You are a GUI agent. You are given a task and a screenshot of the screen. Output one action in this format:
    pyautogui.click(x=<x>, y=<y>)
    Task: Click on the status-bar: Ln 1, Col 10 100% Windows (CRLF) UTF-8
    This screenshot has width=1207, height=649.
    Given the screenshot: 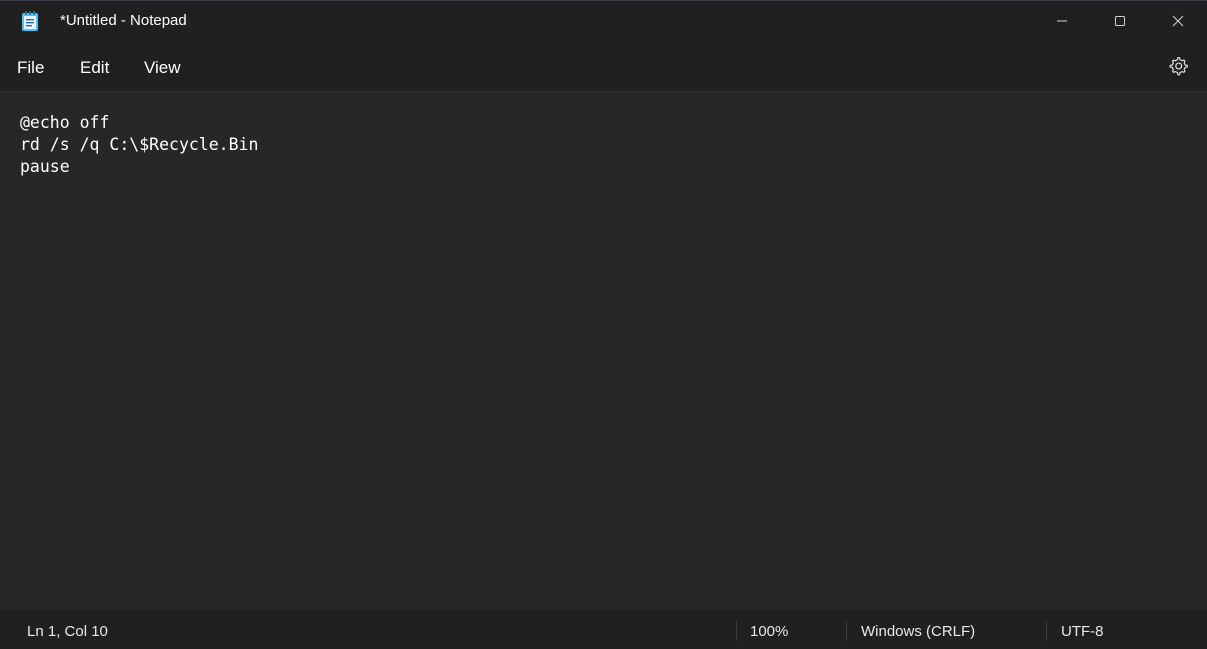 What is the action you would take?
    pyautogui.click(x=603, y=630)
    